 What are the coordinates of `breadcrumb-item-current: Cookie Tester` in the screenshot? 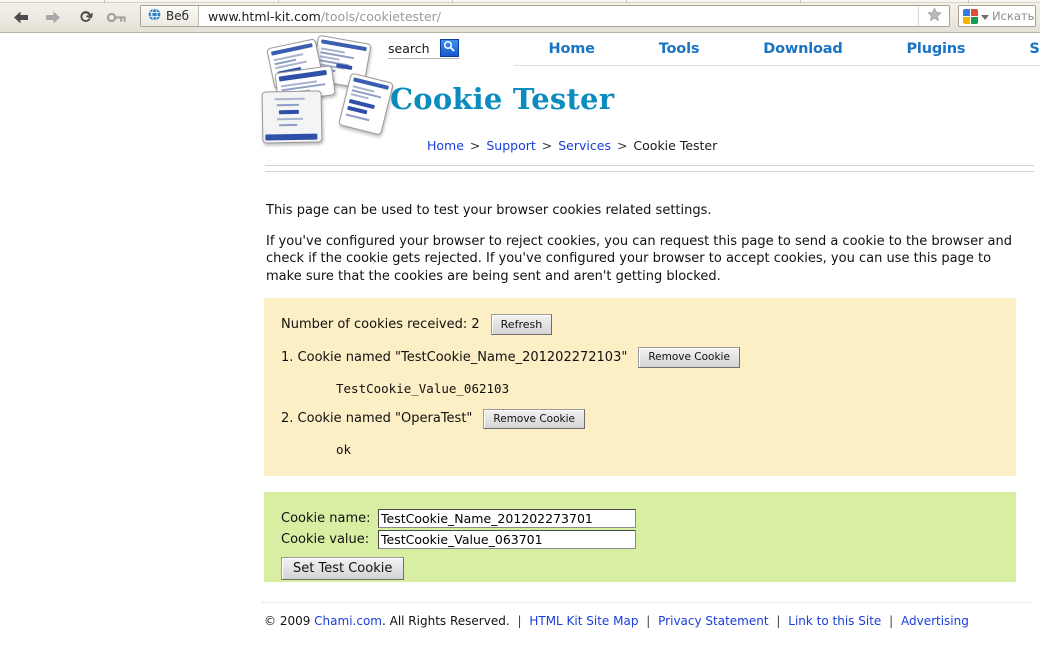 It's located at (675, 145).